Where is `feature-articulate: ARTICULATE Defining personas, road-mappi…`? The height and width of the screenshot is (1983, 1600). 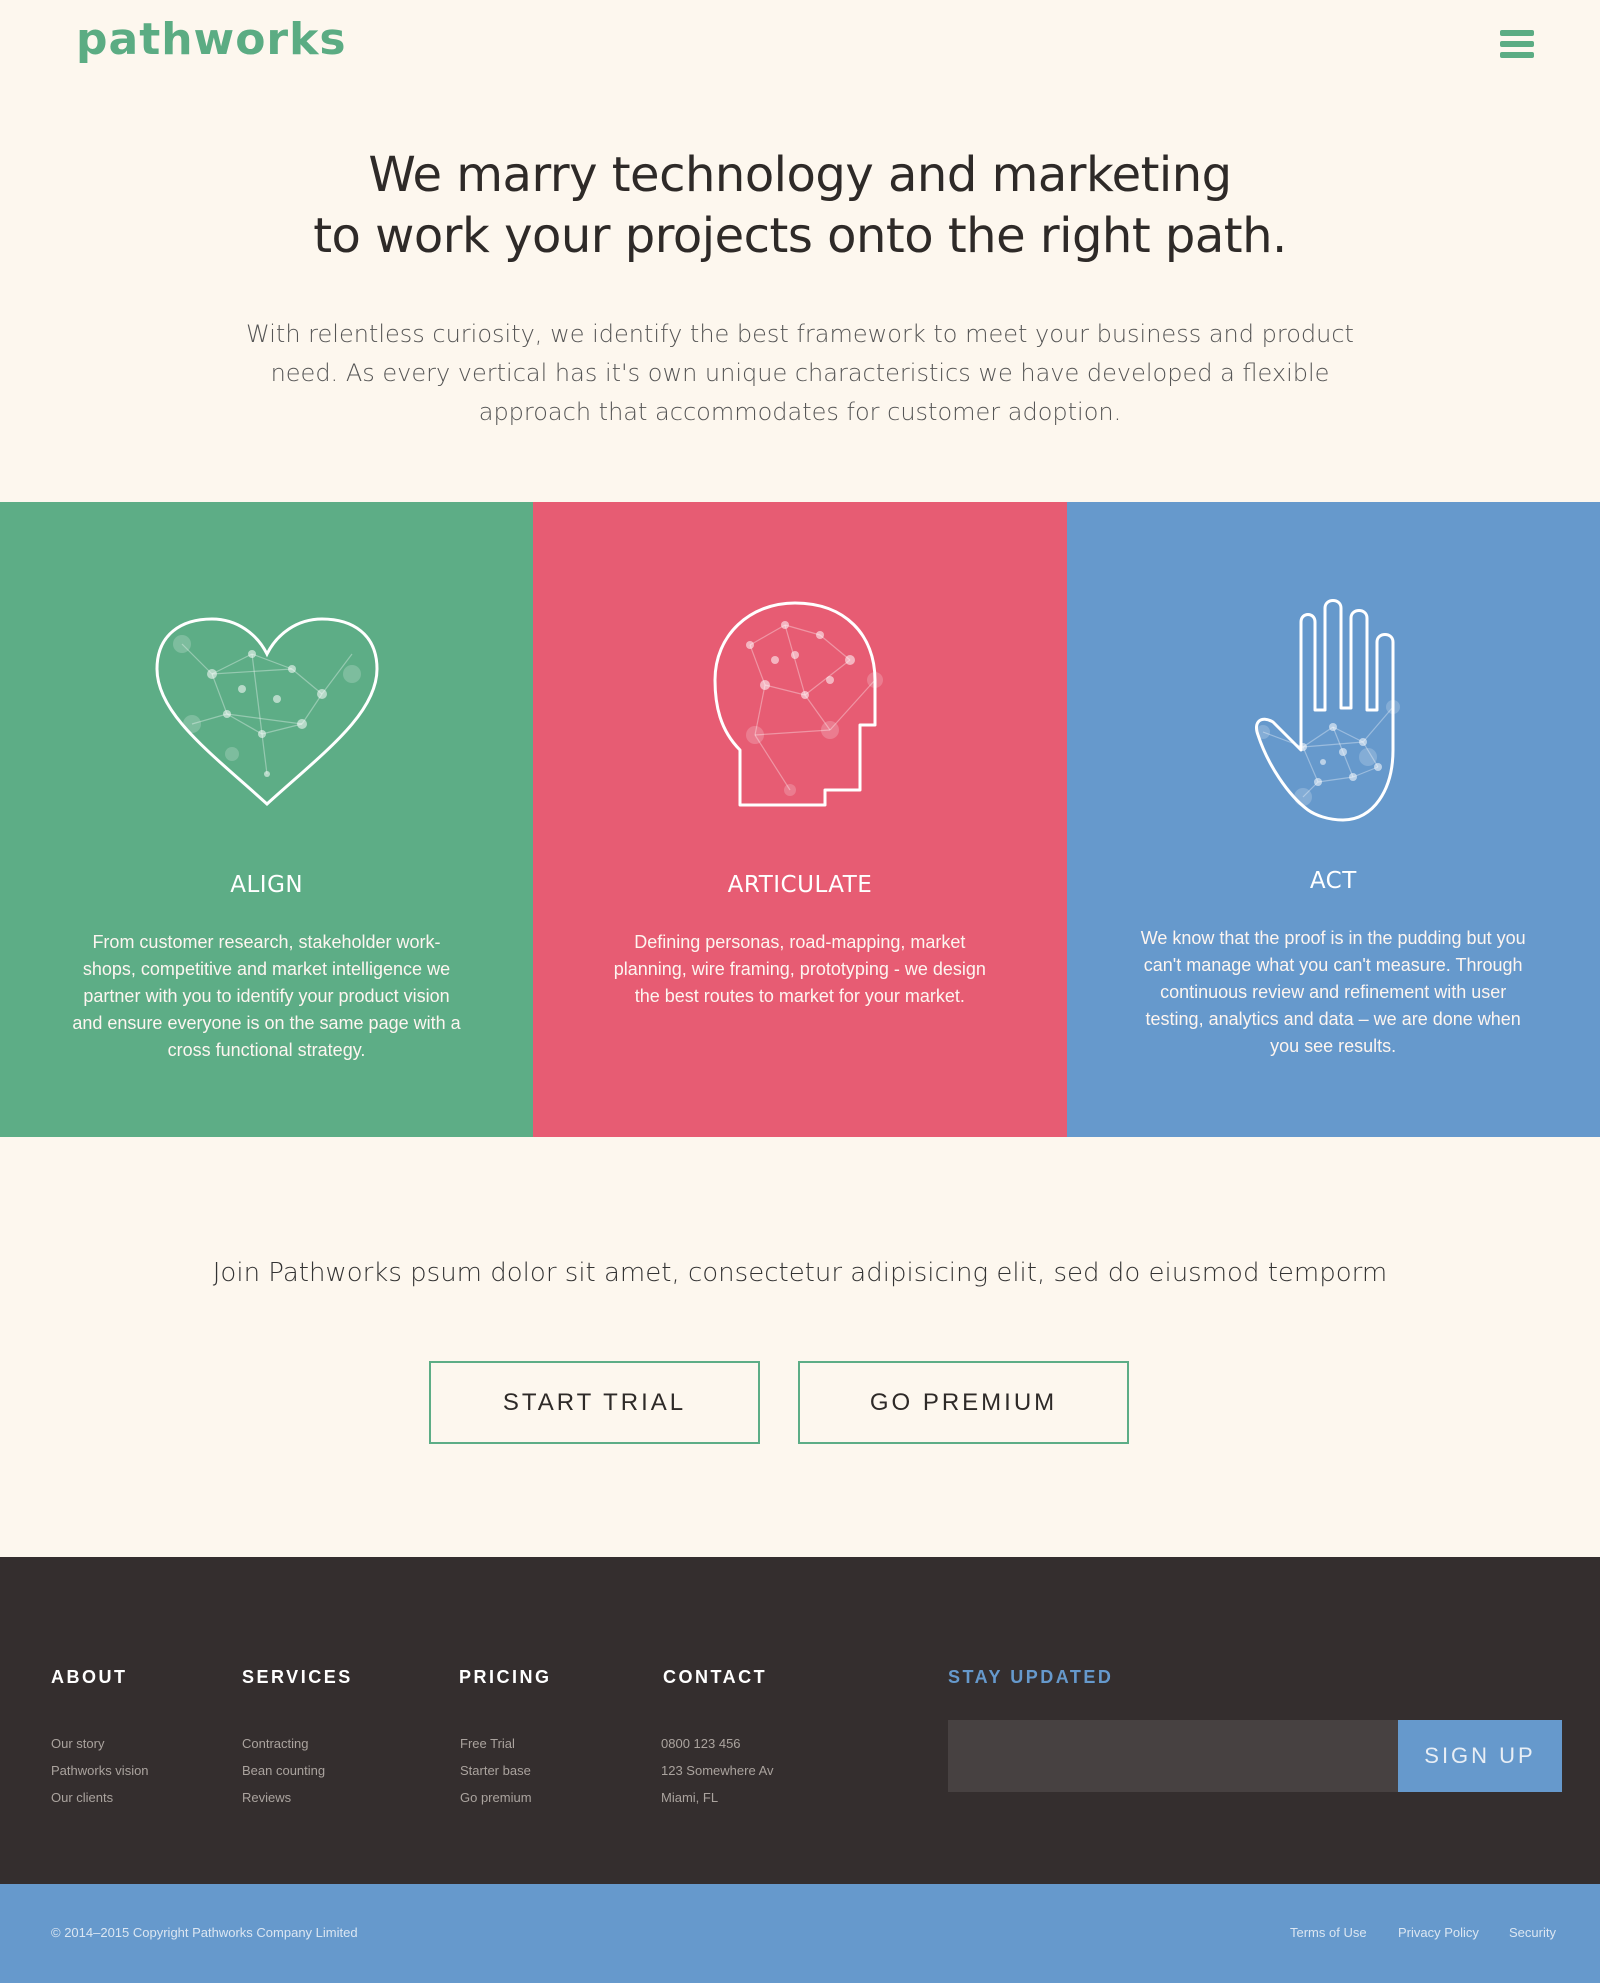
feature-articulate: ARTICULATE Defining personas, road-mappi… is located at coordinates (800, 819).